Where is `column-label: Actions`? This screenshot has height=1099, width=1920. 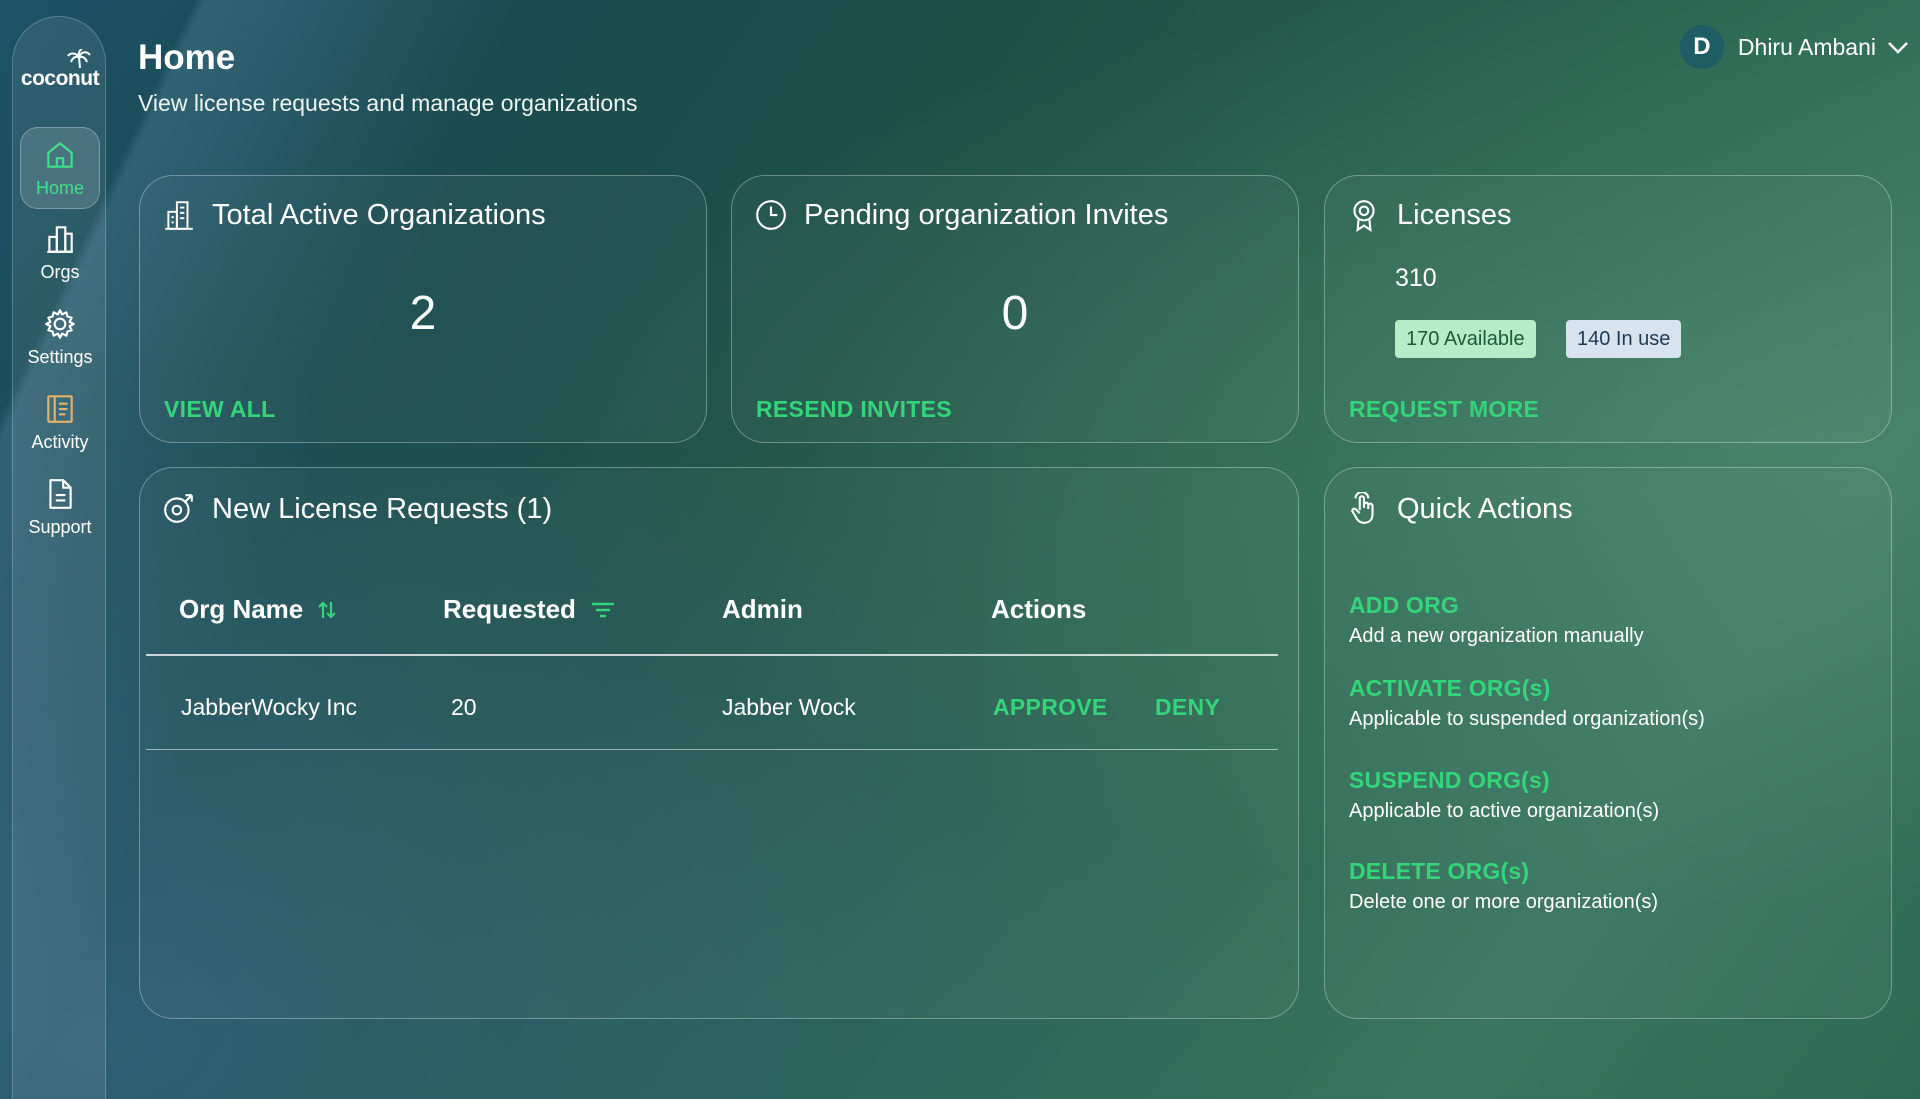
column-label: Actions is located at coordinates (1039, 609).